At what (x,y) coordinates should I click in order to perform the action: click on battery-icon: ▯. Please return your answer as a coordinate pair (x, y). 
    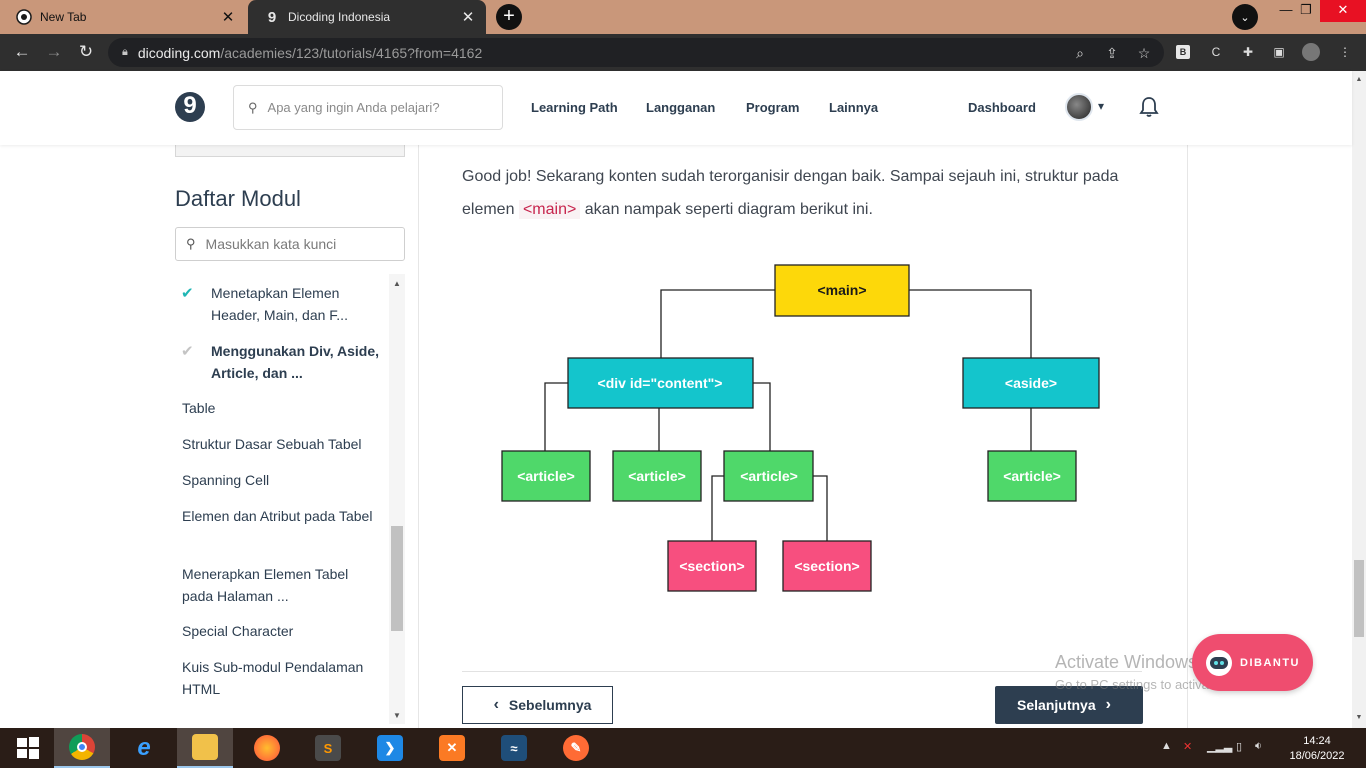
    Looking at the image, I should click on (1239, 746).